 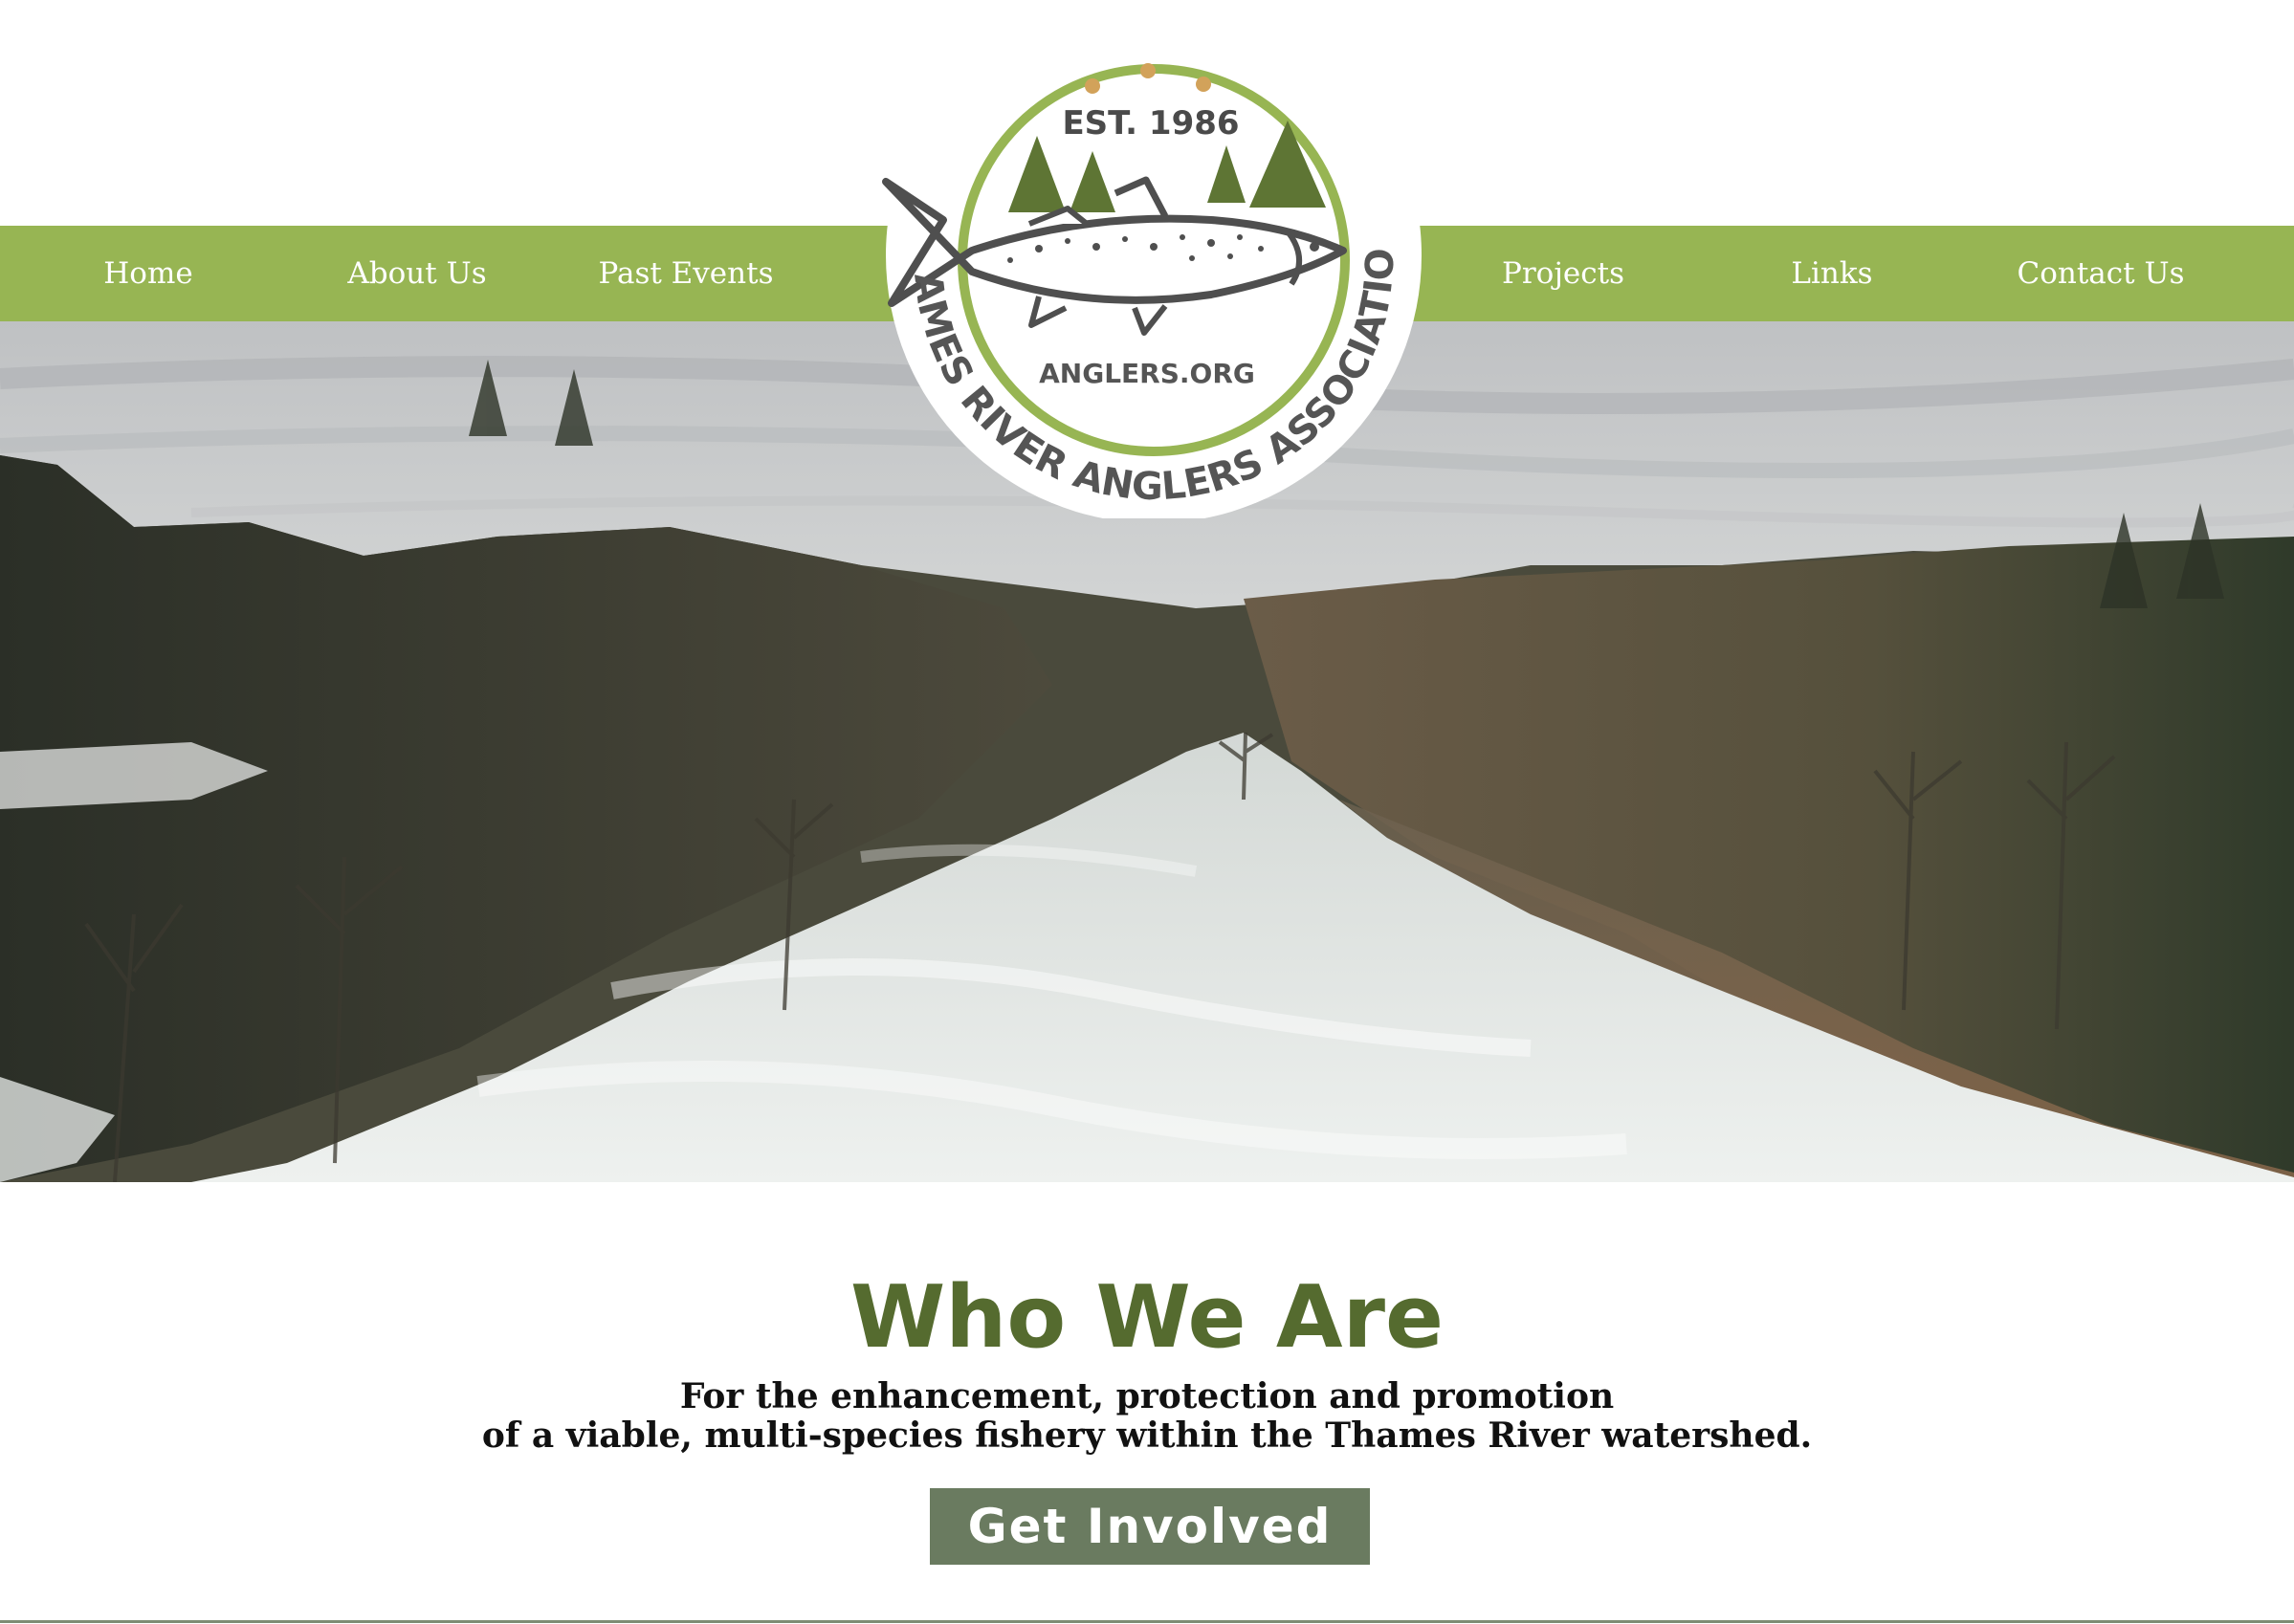 What do you see at coordinates (2101, 273) in the screenshot?
I see `nav-contact-us: Contact Us` at bounding box center [2101, 273].